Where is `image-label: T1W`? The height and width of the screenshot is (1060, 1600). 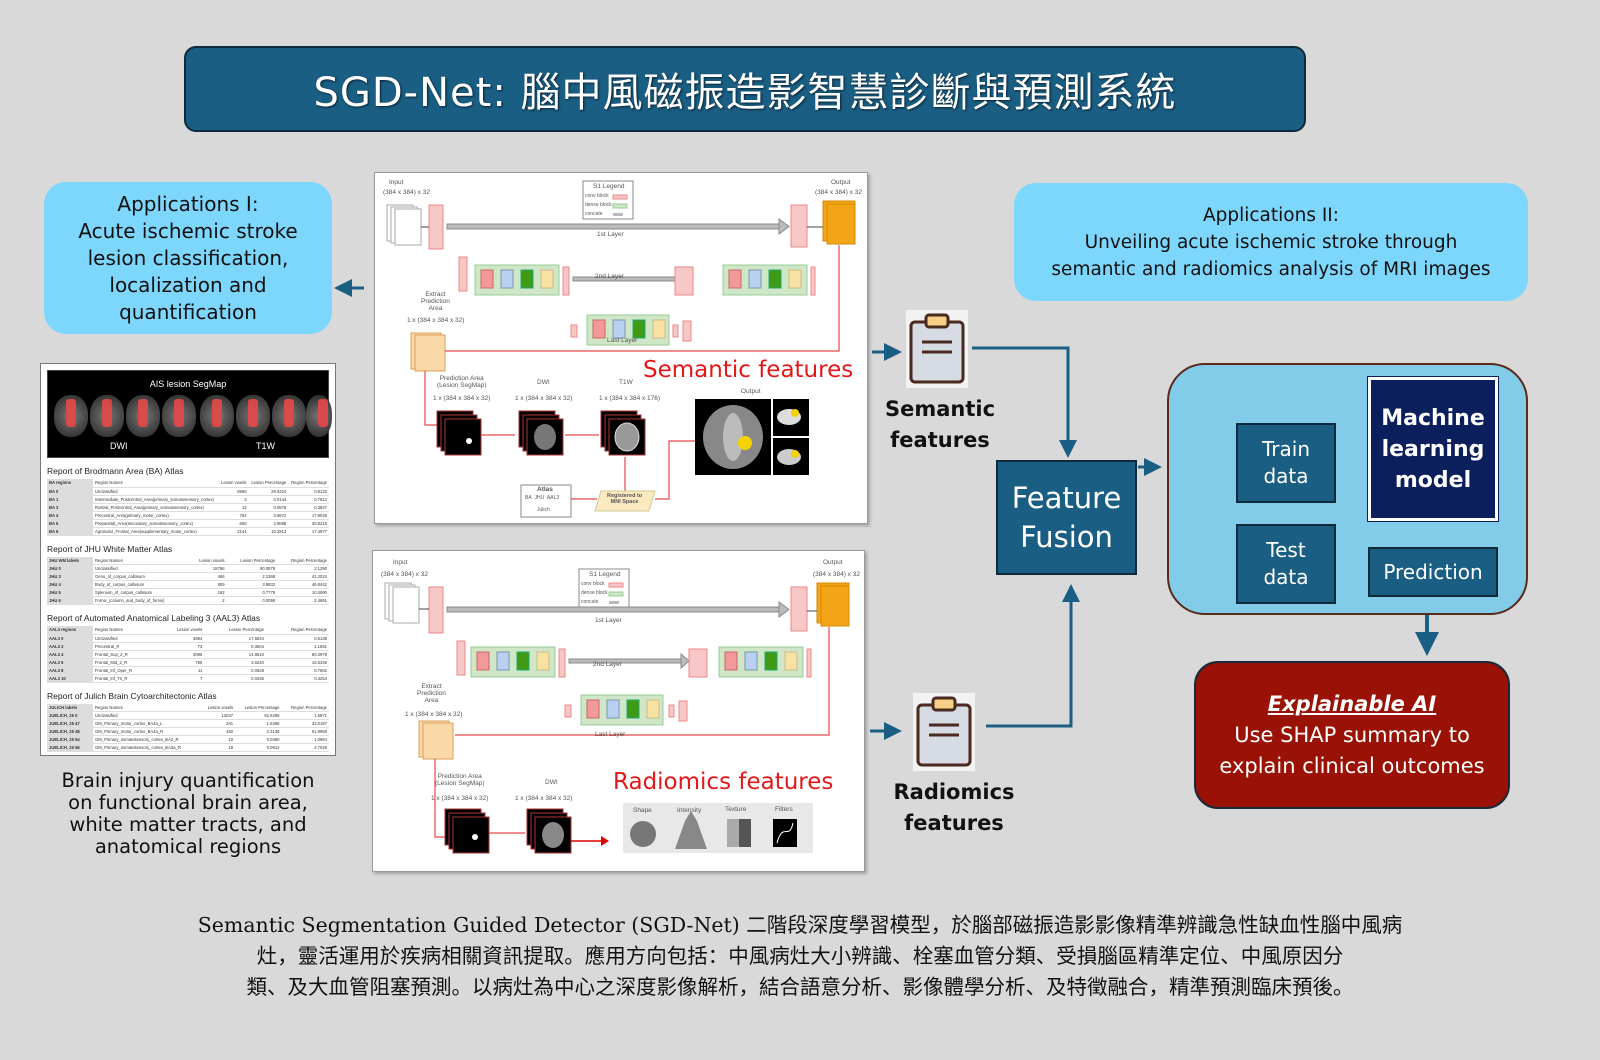
image-label: T1W is located at coordinates (626, 382).